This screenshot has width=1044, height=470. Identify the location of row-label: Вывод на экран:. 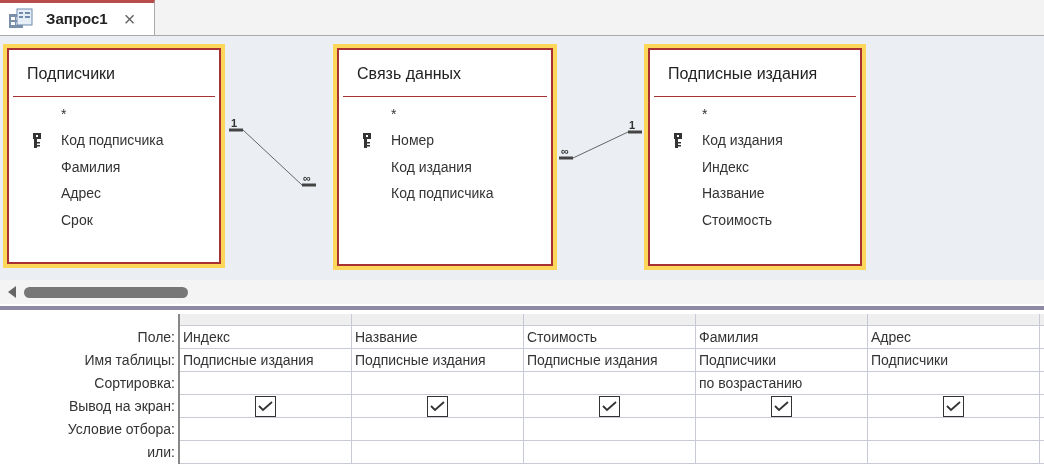
(121, 406).